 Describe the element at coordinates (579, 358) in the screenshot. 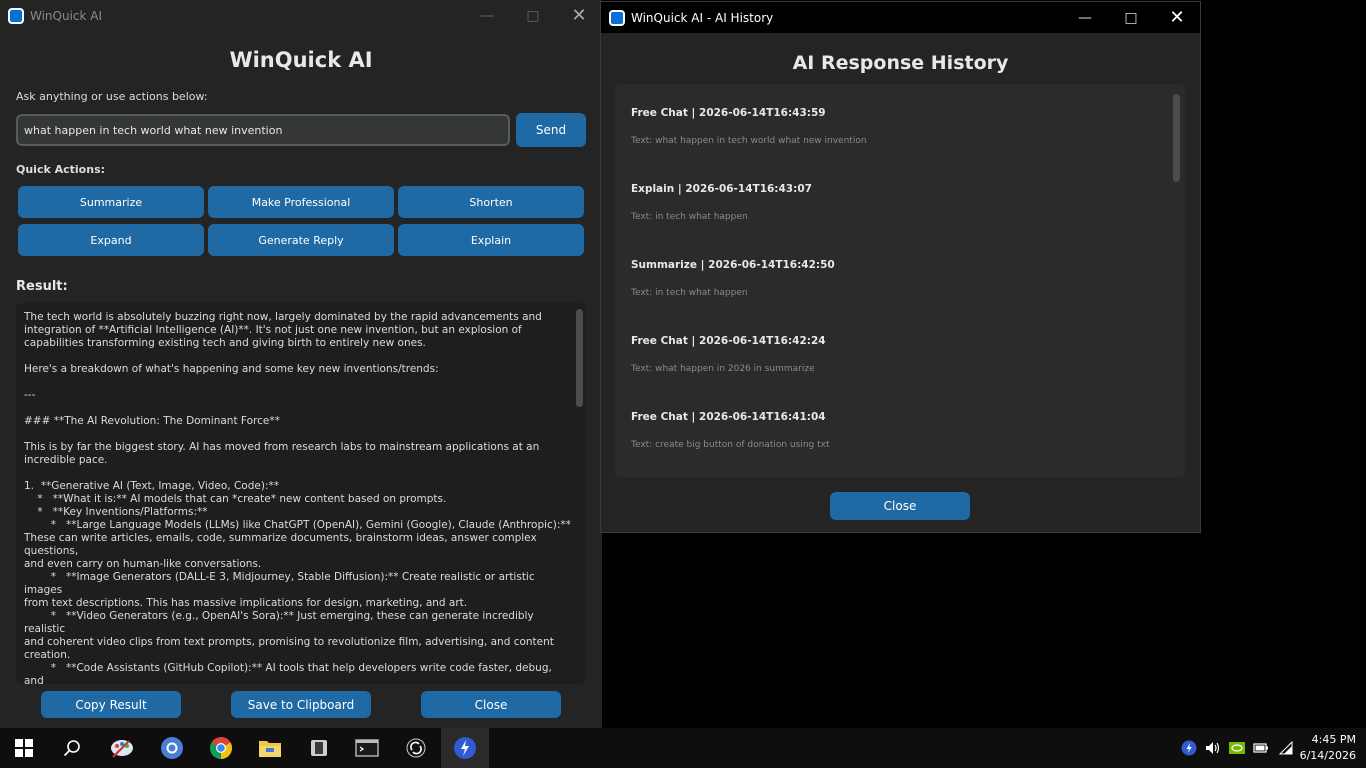

I see `result-scrollbar` at that location.